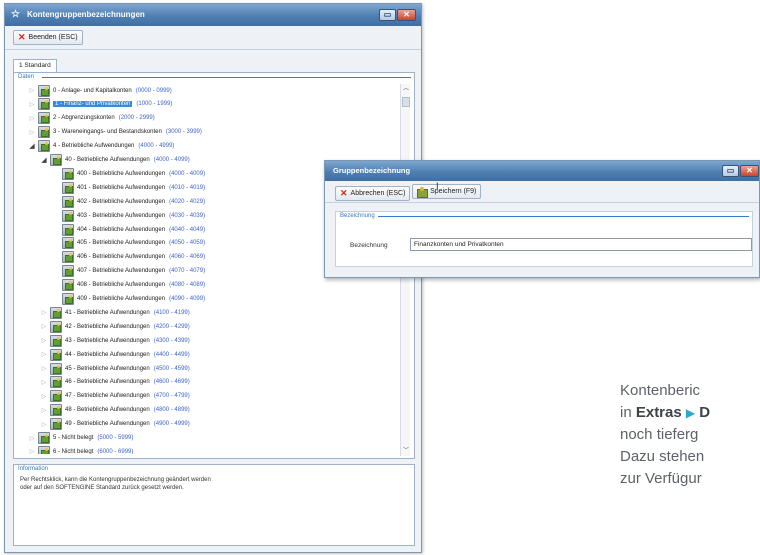 The image size is (760, 555). What do you see at coordinates (121, 187) in the screenshot?
I see `tree-row-name: 401 - Betriebliche Aufwendungen` at bounding box center [121, 187].